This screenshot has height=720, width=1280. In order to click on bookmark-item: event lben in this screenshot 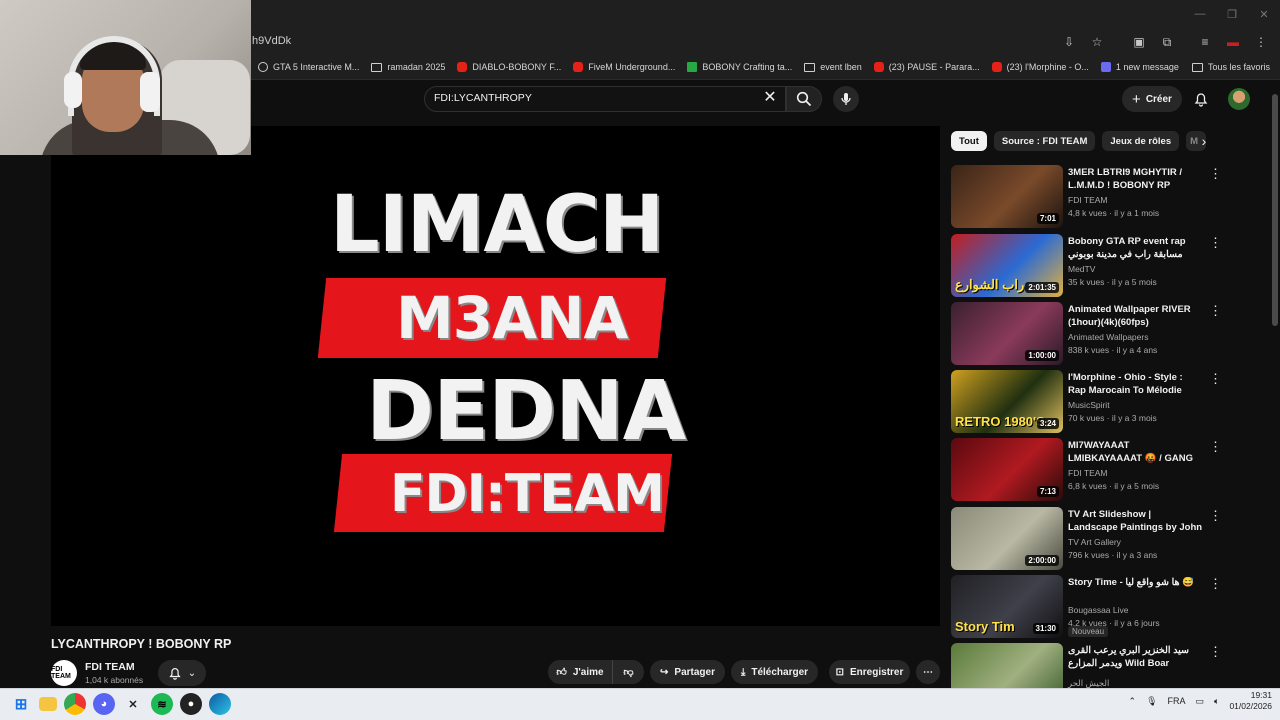, I will do `click(833, 67)`.